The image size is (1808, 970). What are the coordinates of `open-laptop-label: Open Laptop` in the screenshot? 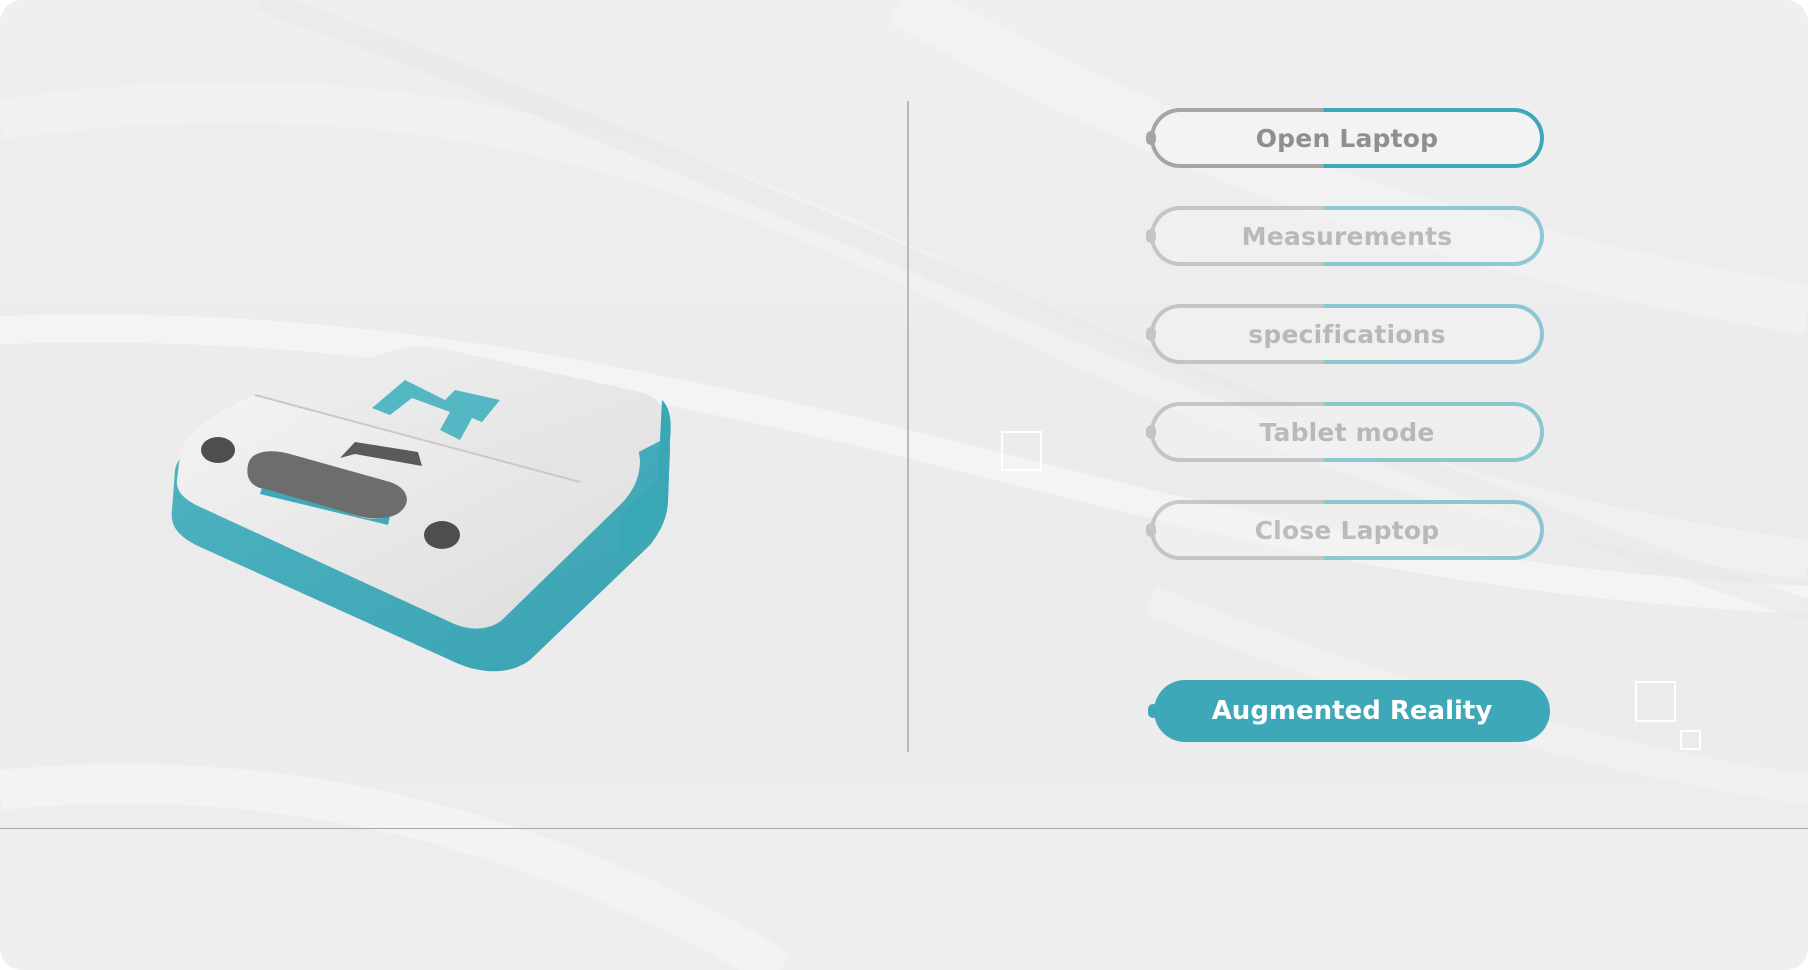 It's located at (1347, 138).